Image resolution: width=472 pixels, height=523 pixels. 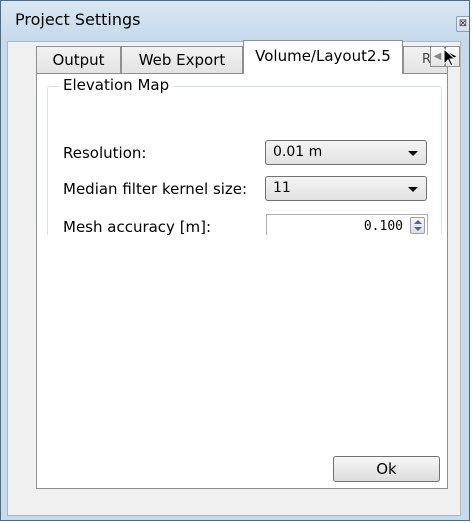 What do you see at coordinates (105, 153) in the screenshot?
I see `resolution-label: Resolution:` at bounding box center [105, 153].